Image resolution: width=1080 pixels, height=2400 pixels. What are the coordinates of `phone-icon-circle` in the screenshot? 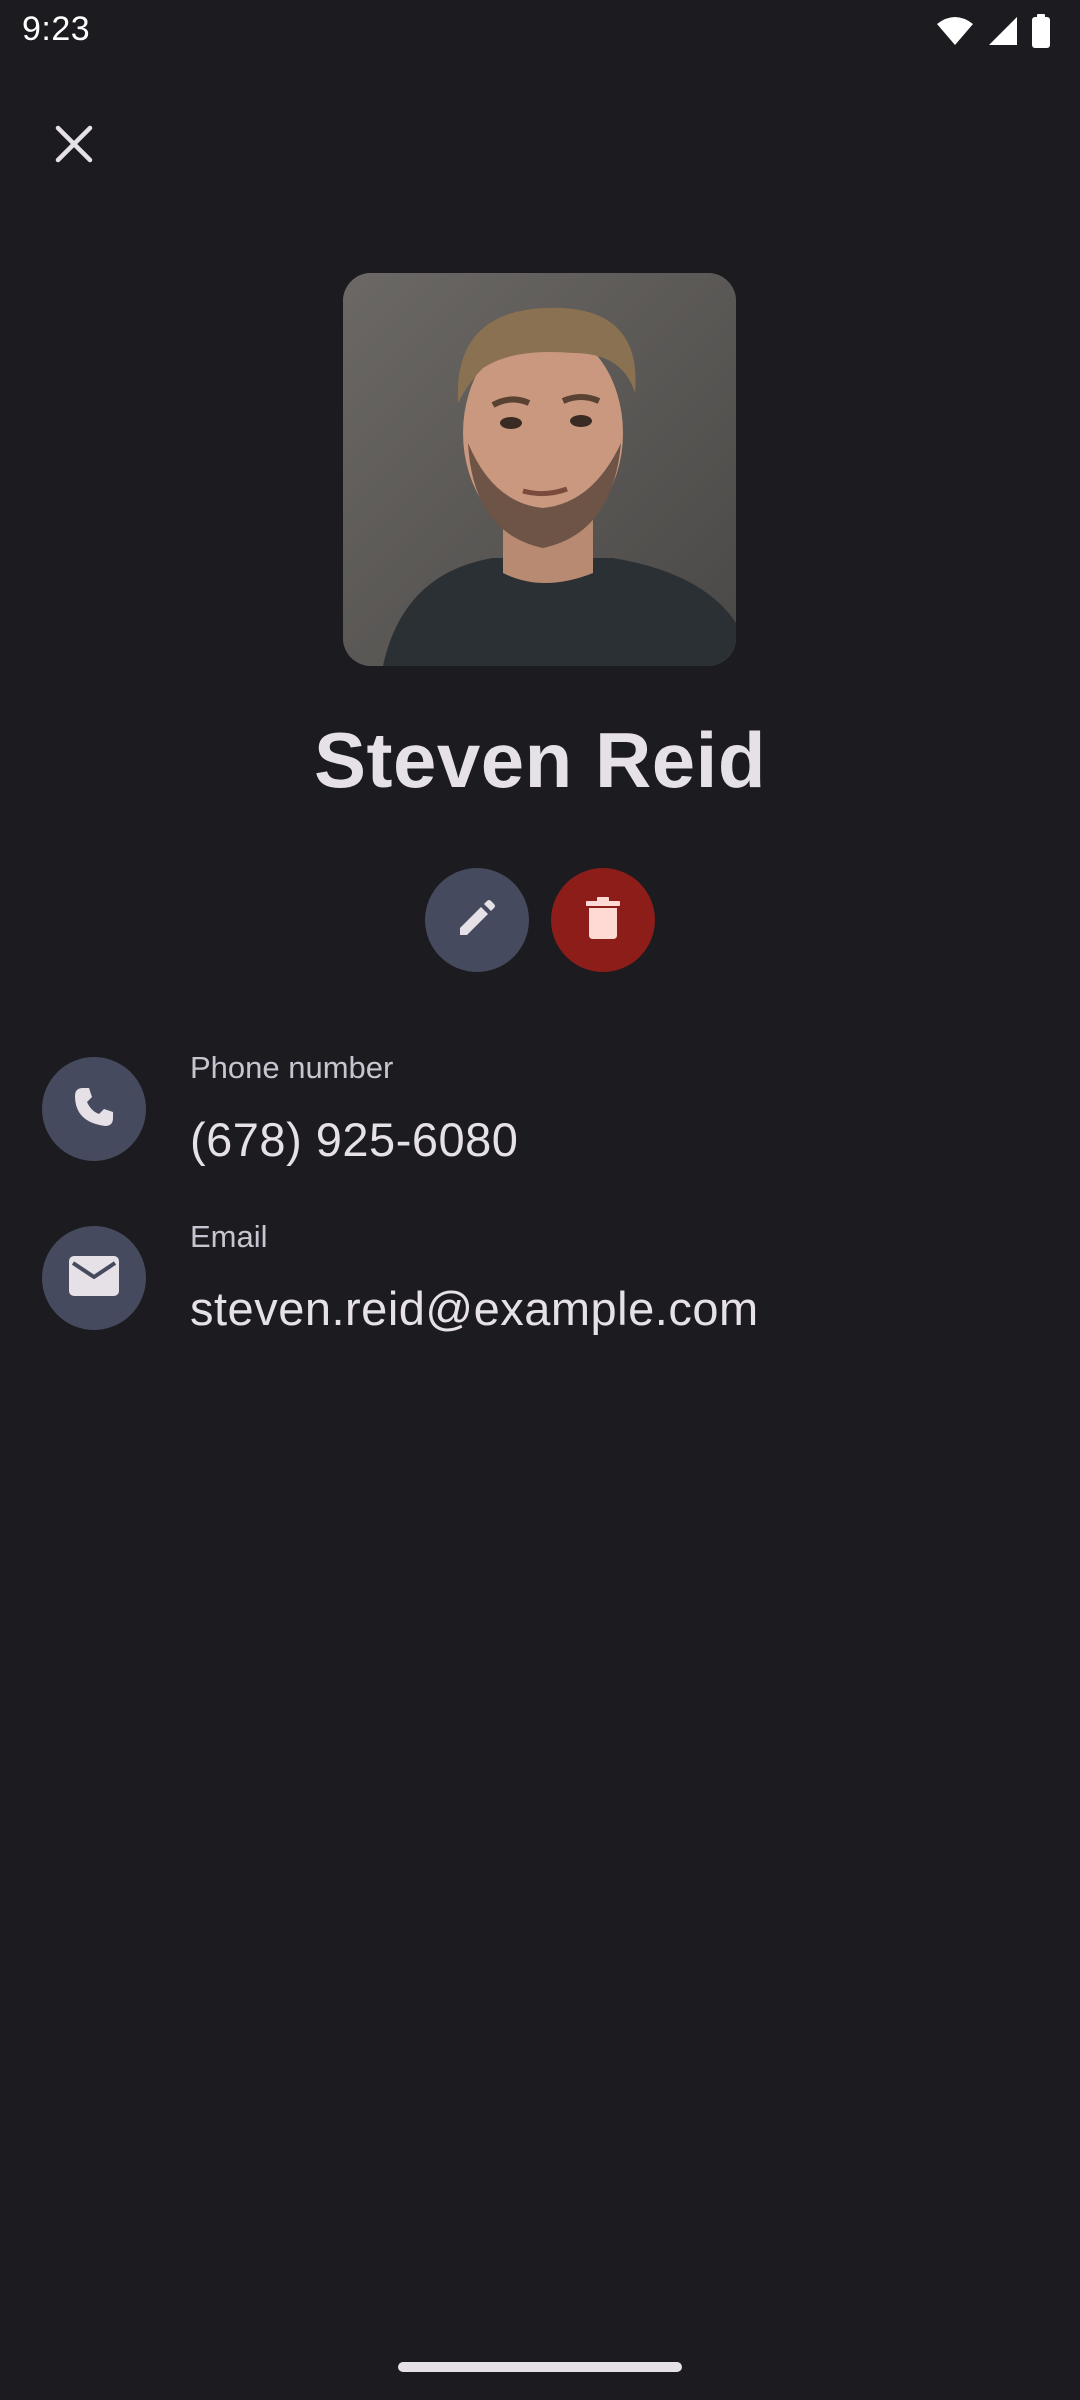 It's located at (94, 1109).